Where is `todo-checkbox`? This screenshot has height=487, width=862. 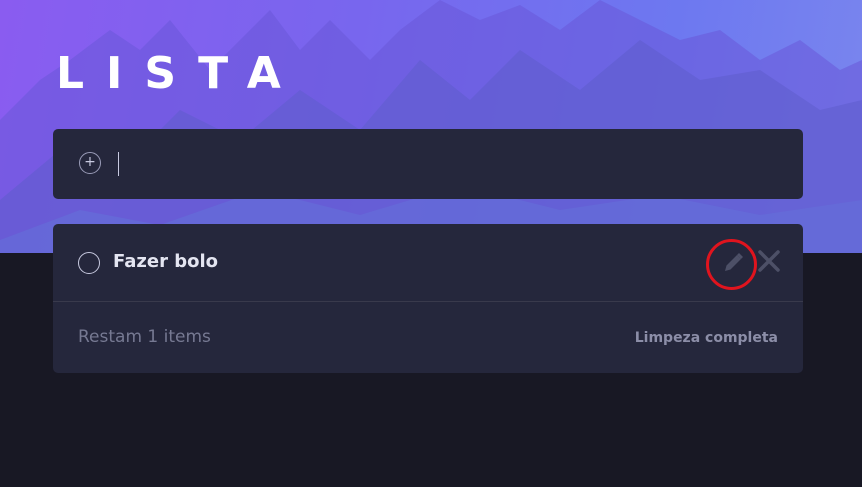
todo-checkbox is located at coordinates (89, 263).